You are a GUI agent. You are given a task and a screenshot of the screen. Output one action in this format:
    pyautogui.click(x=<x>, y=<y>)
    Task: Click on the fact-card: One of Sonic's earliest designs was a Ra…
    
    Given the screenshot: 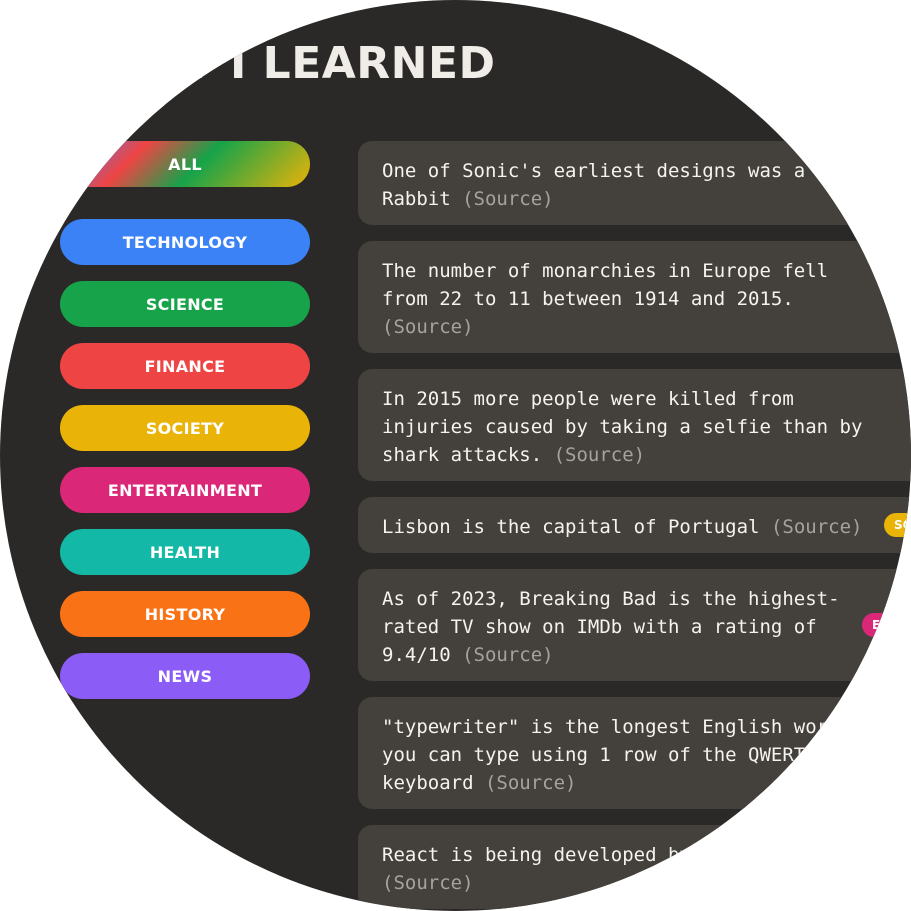 What is the action you would take?
    pyautogui.click(x=634, y=183)
    